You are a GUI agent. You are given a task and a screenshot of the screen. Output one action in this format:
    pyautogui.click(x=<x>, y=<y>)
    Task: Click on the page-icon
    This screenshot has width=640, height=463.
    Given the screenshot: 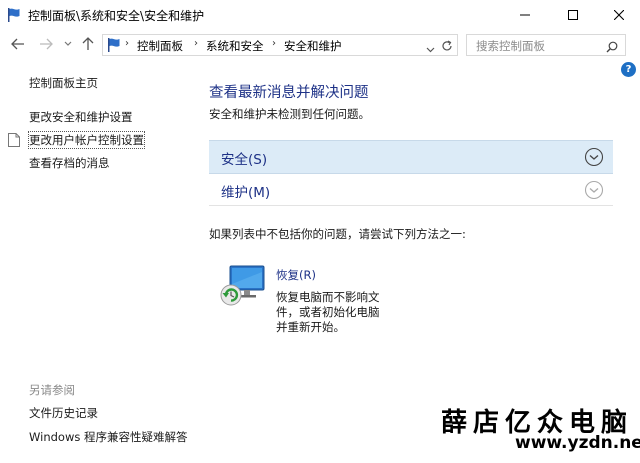 What is the action you would take?
    pyautogui.click(x=14, y=140)
    